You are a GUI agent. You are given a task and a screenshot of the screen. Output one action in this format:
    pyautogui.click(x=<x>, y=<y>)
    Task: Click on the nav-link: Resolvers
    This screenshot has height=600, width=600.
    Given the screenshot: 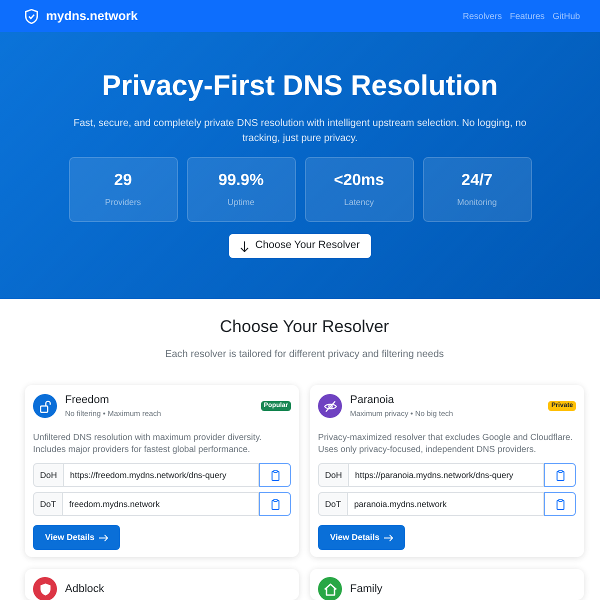 What is the action you would take?
    pyautogui.click(x=482, y=16)
    